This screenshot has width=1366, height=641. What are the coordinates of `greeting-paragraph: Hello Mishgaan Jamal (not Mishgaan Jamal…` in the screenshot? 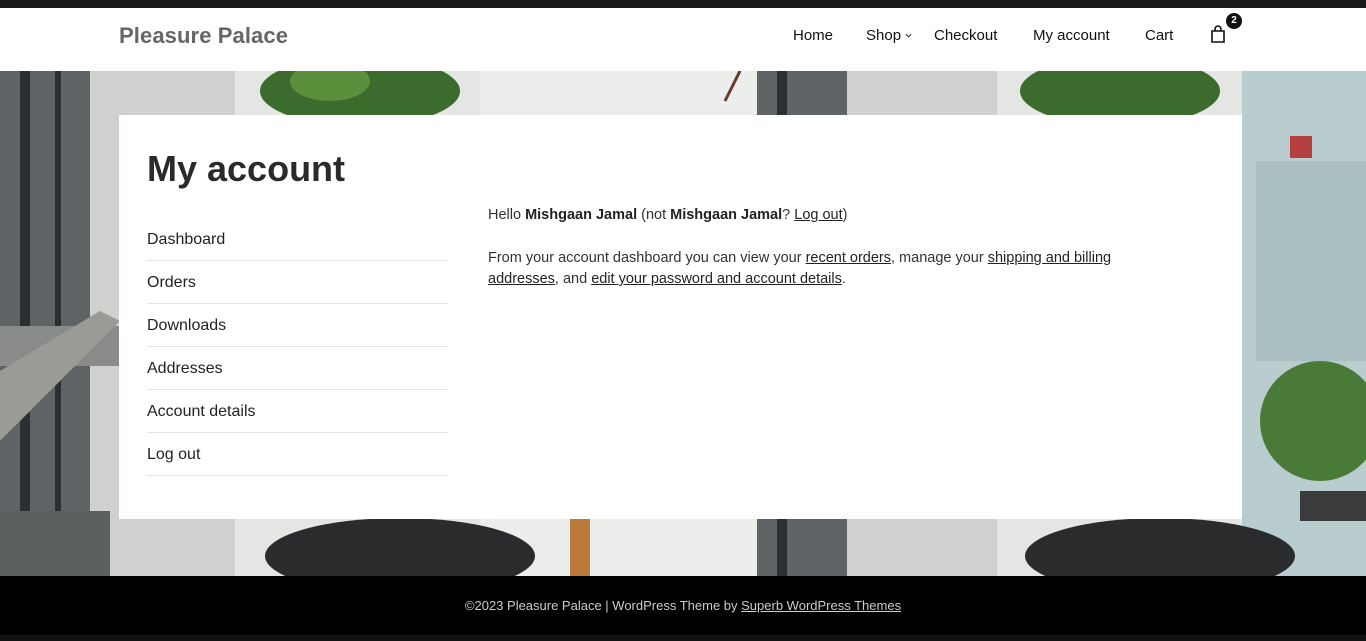 It's located at (828, 215).